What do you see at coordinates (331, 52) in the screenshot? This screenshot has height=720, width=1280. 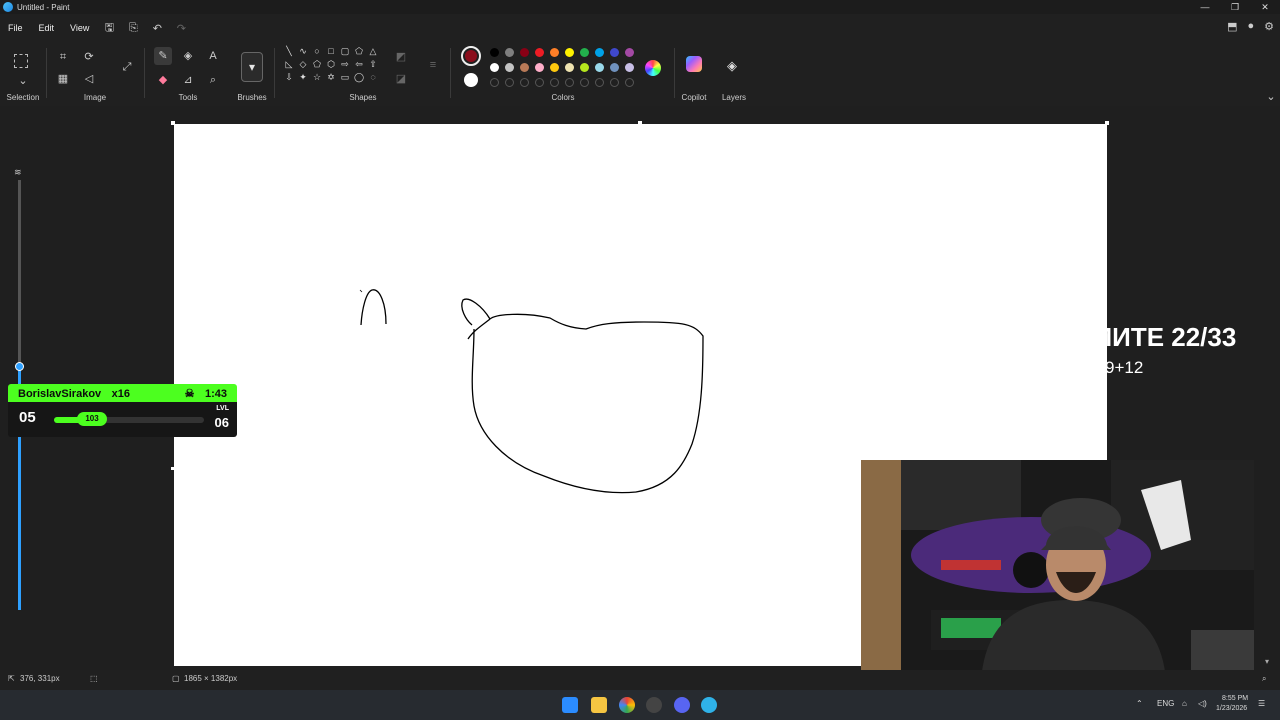 I see `rectangle-shape-icon: □` at bounding box center [331, 52].